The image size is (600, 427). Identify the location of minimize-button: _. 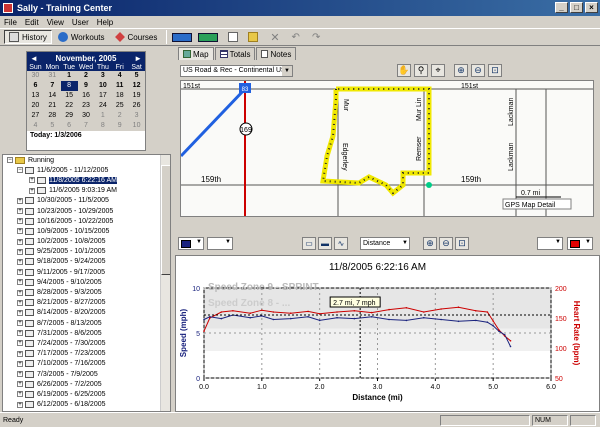
(561, 7).